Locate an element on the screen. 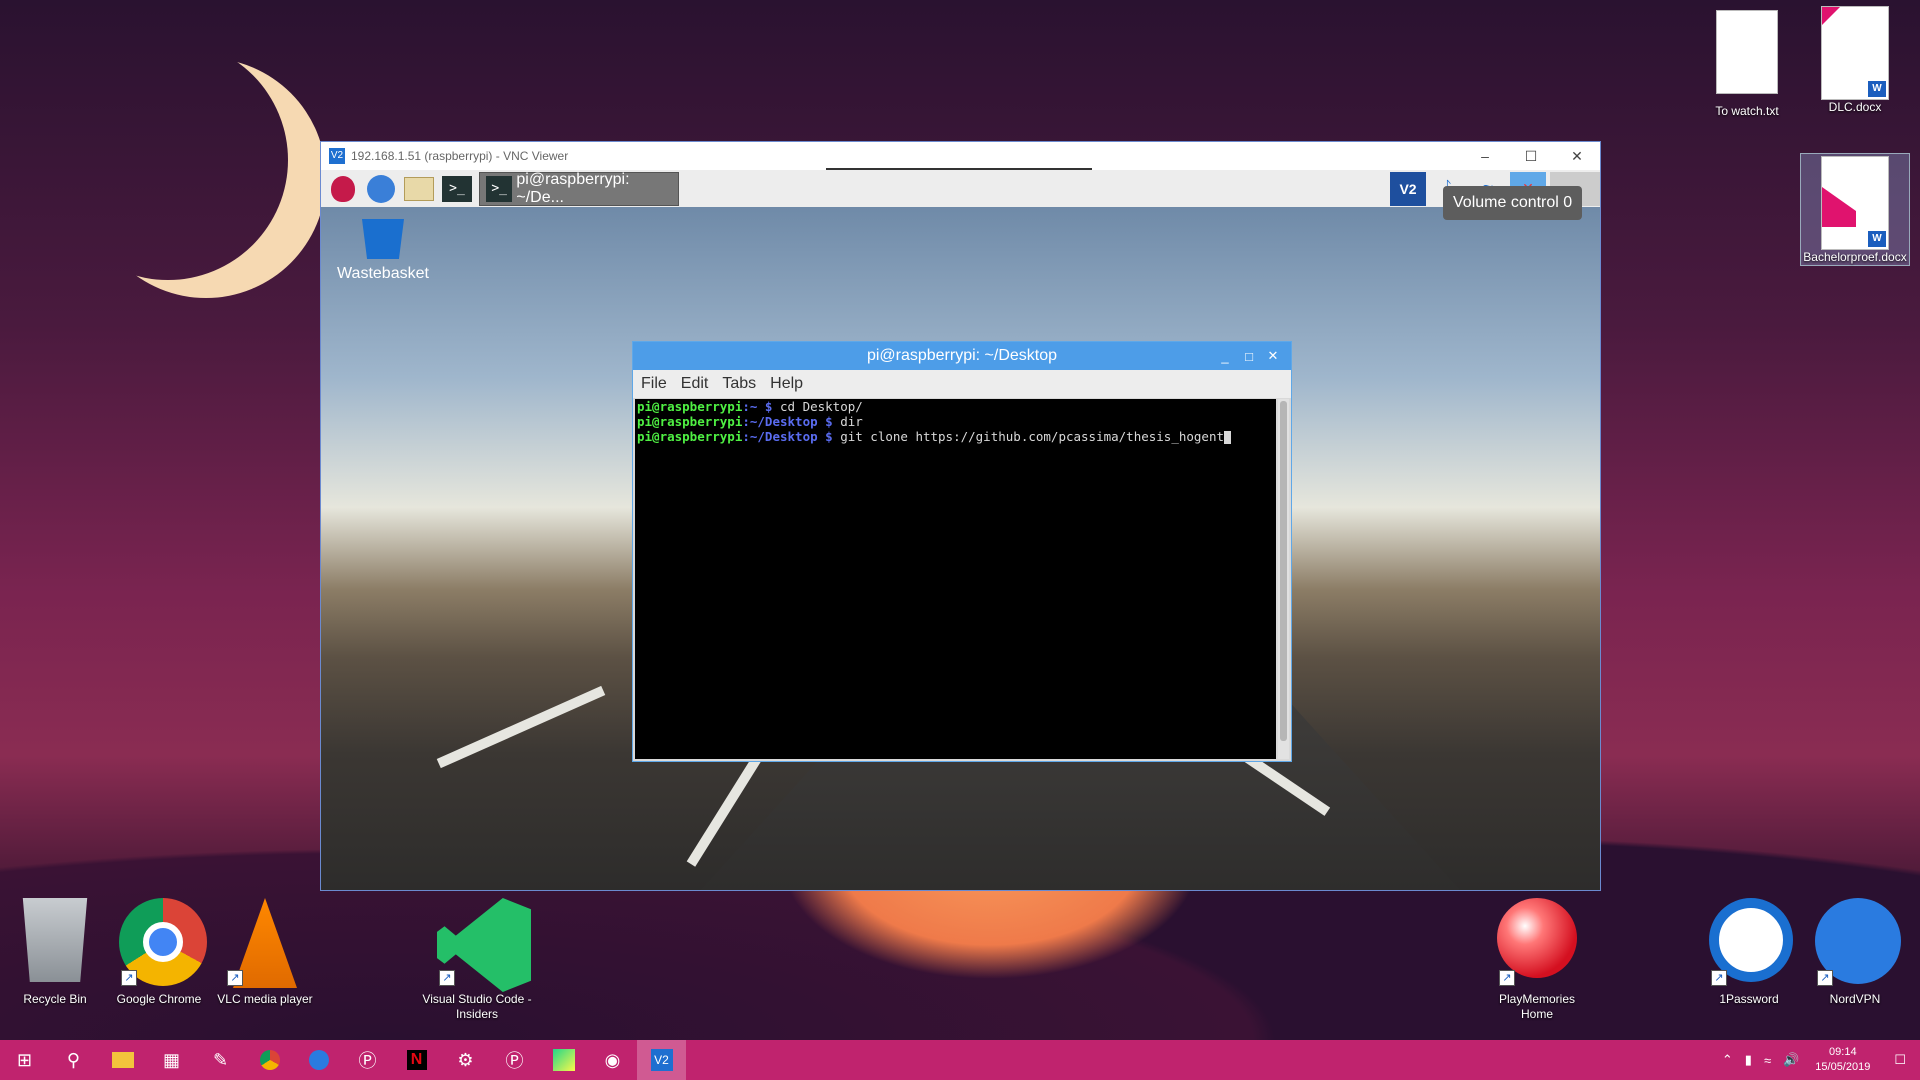 This screenshot has height=1080, width=1920. nordvpn-icon: ↗ is located at coordinates (1858, 943).